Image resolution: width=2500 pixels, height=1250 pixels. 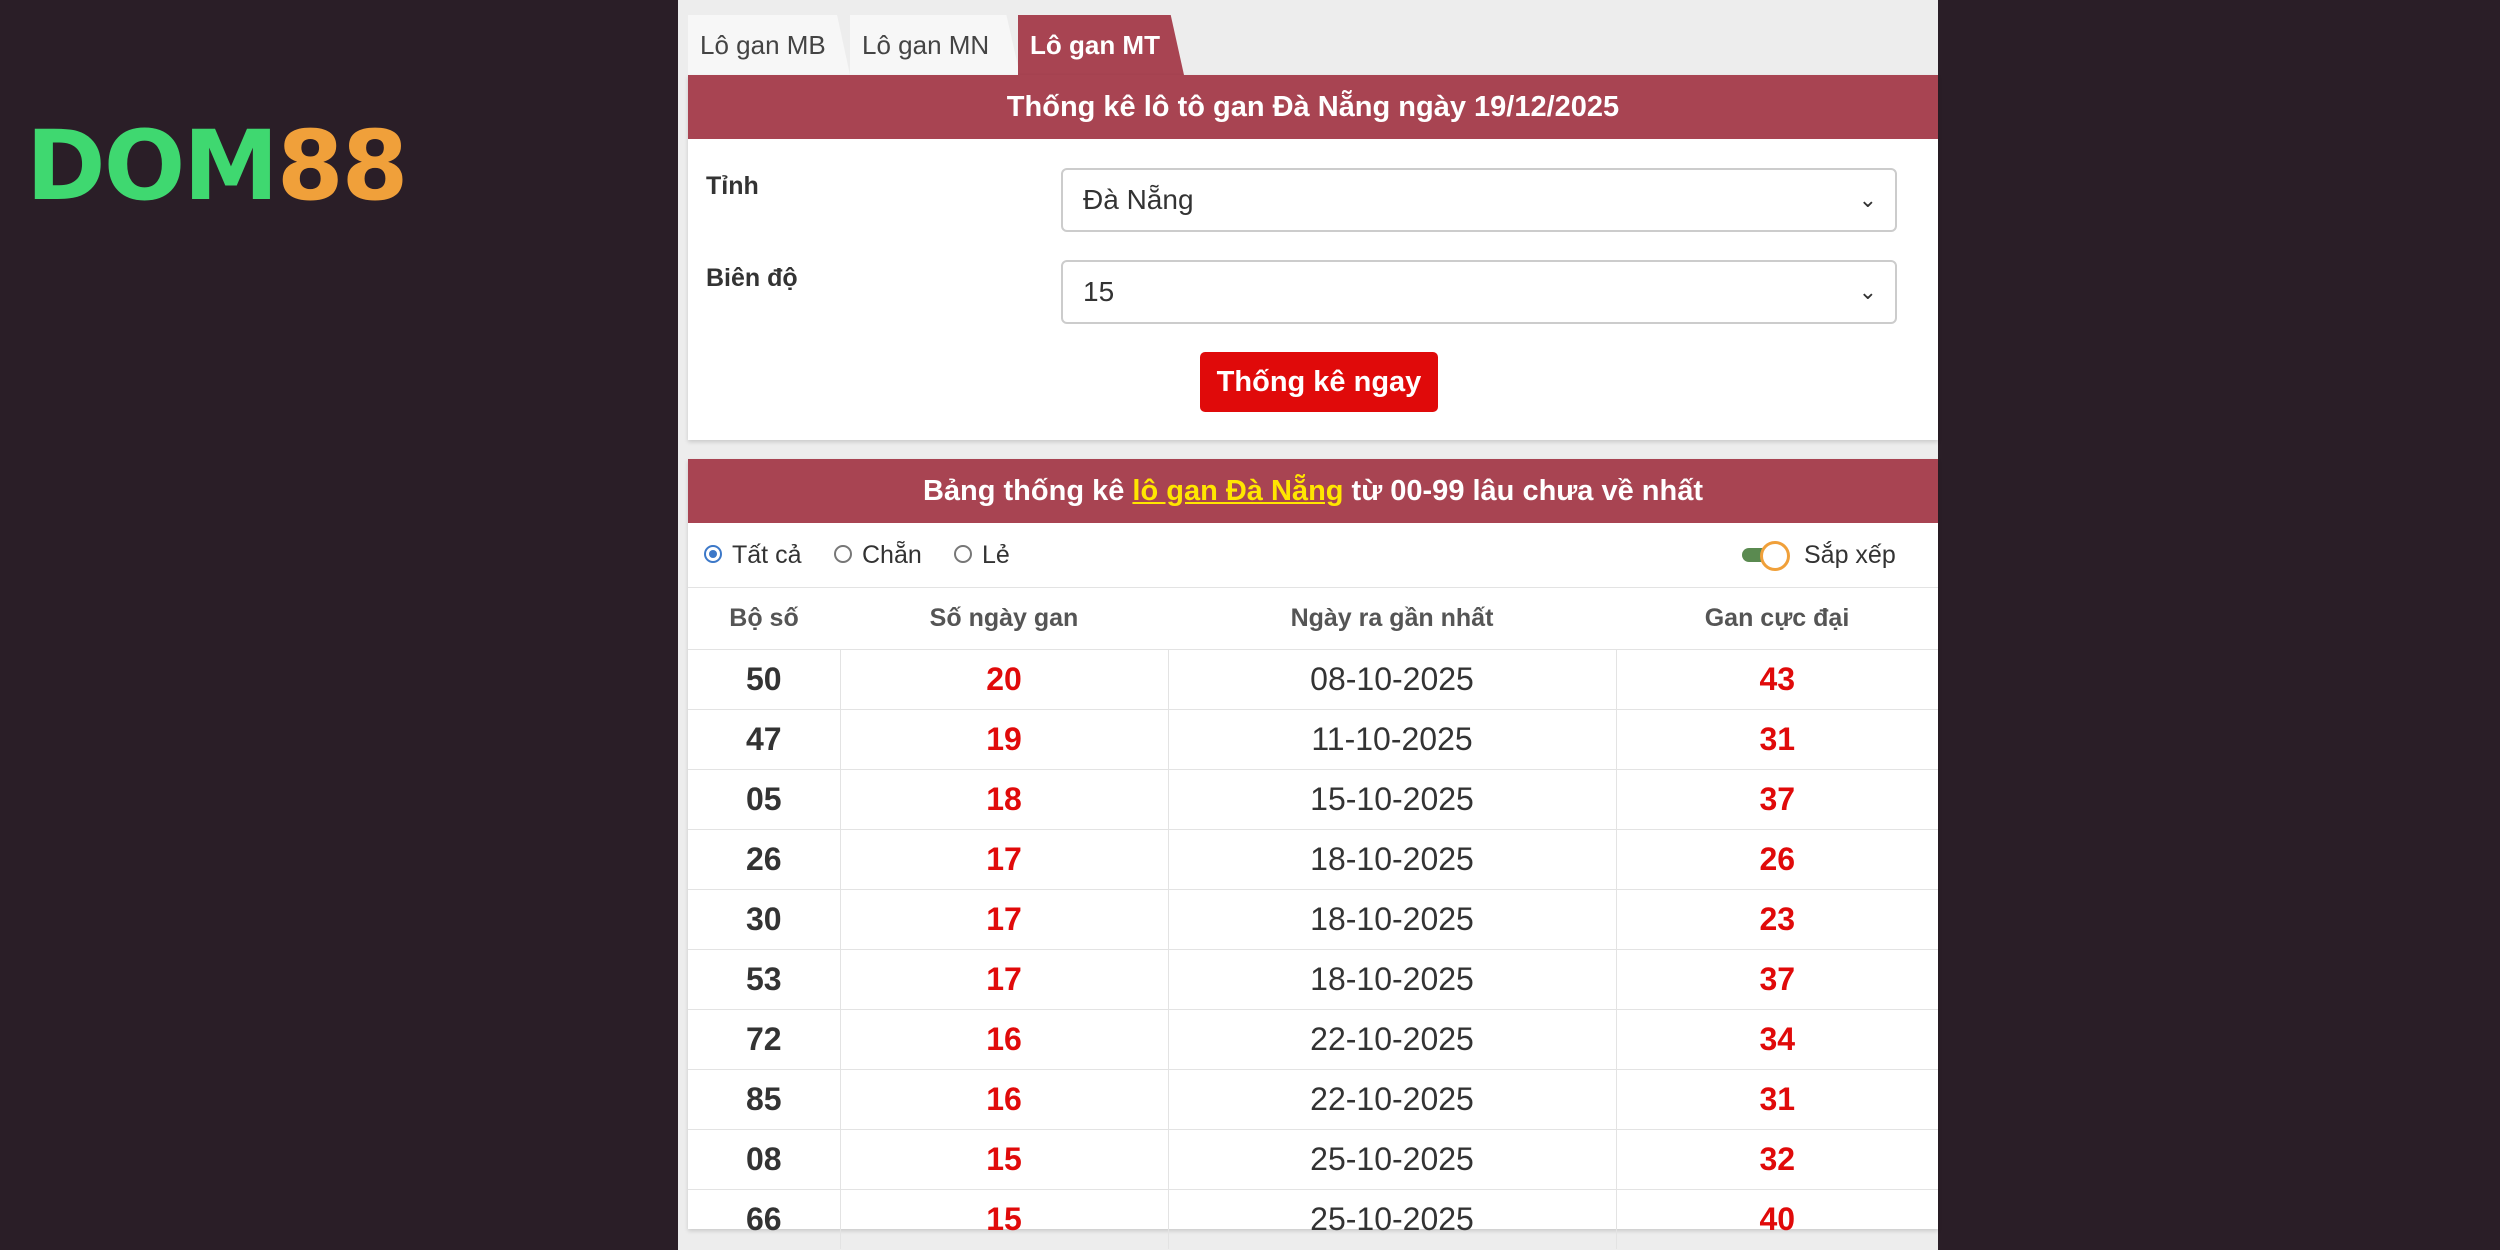 I want to click on range-row: Biên độ 15 ⌄, so click(x=1313, y=293).